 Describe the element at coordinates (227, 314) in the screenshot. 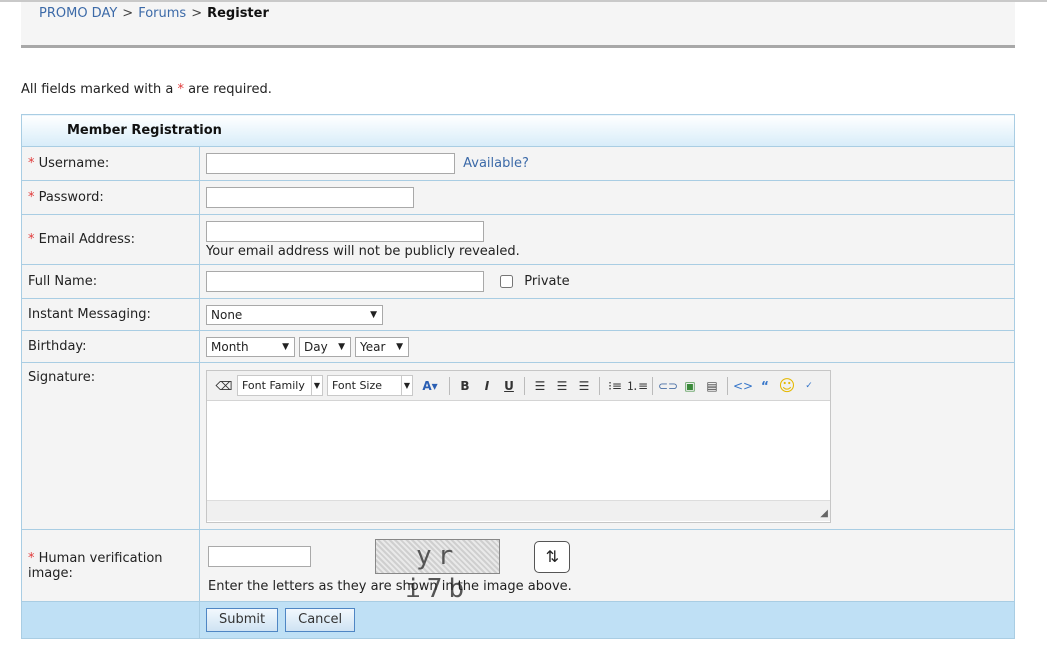

I see `im-selected-value: None` at that location.